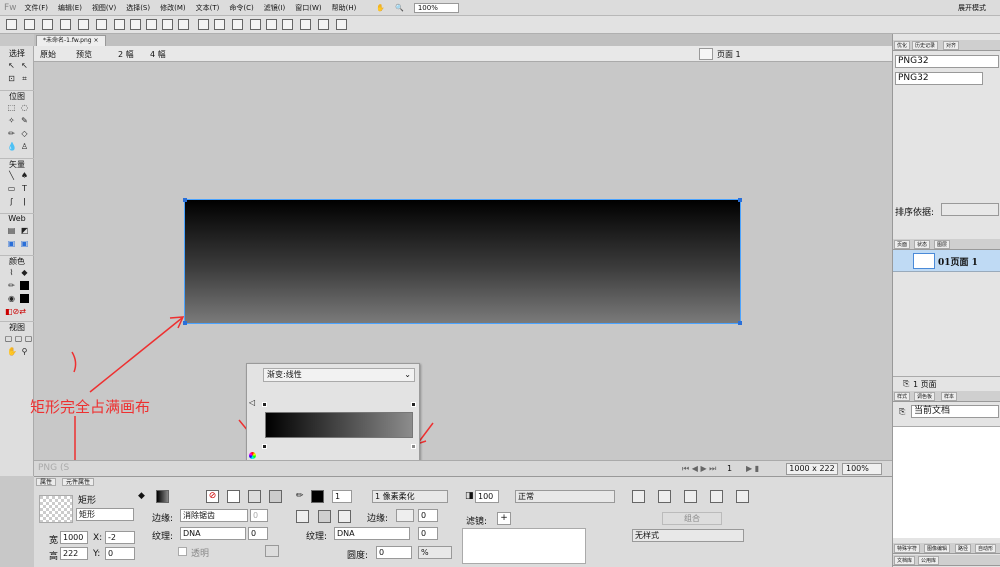  Describe the element at coordinates (87, 501) in the screenshot. I see `shape-kind: 矩形` at that location.